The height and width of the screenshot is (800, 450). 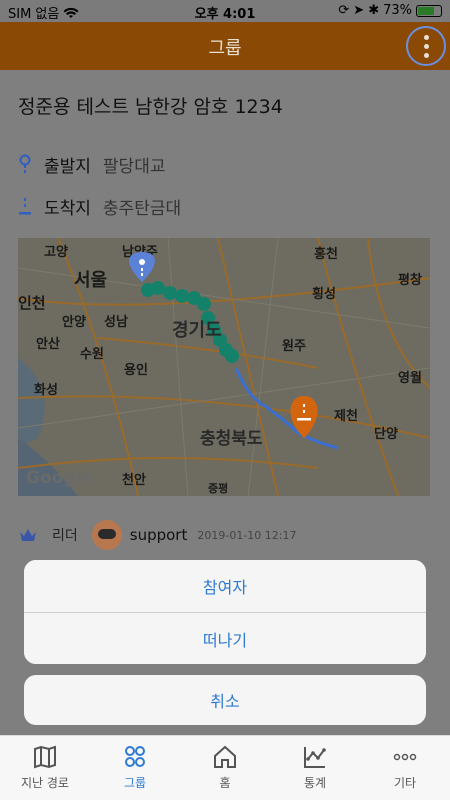 What do you see at coordinates (397, 10) in the screenshot?
I see `battery-percent: 73%` at bounding box center [397, 10].